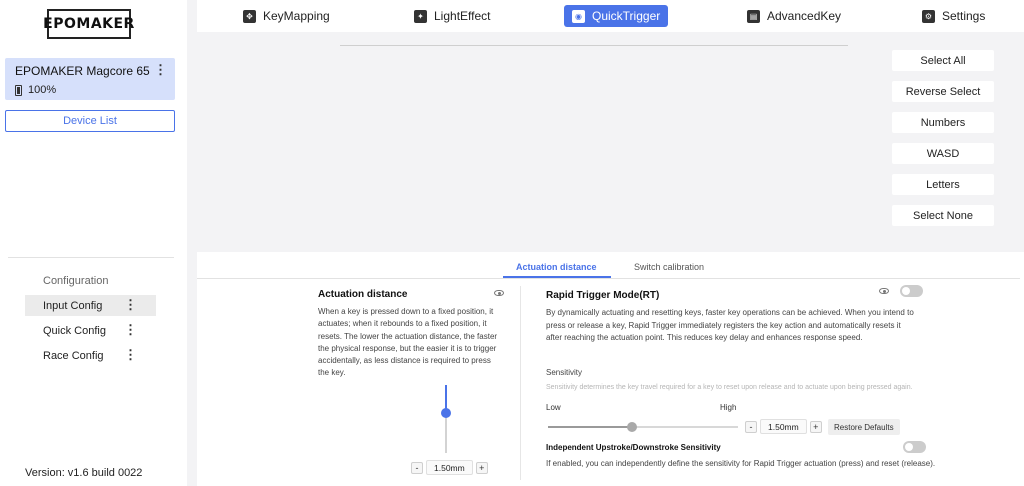 The height and width of the screenshot is (486, 1024). I want to click on battery-level: 100%, so click(42, 90).